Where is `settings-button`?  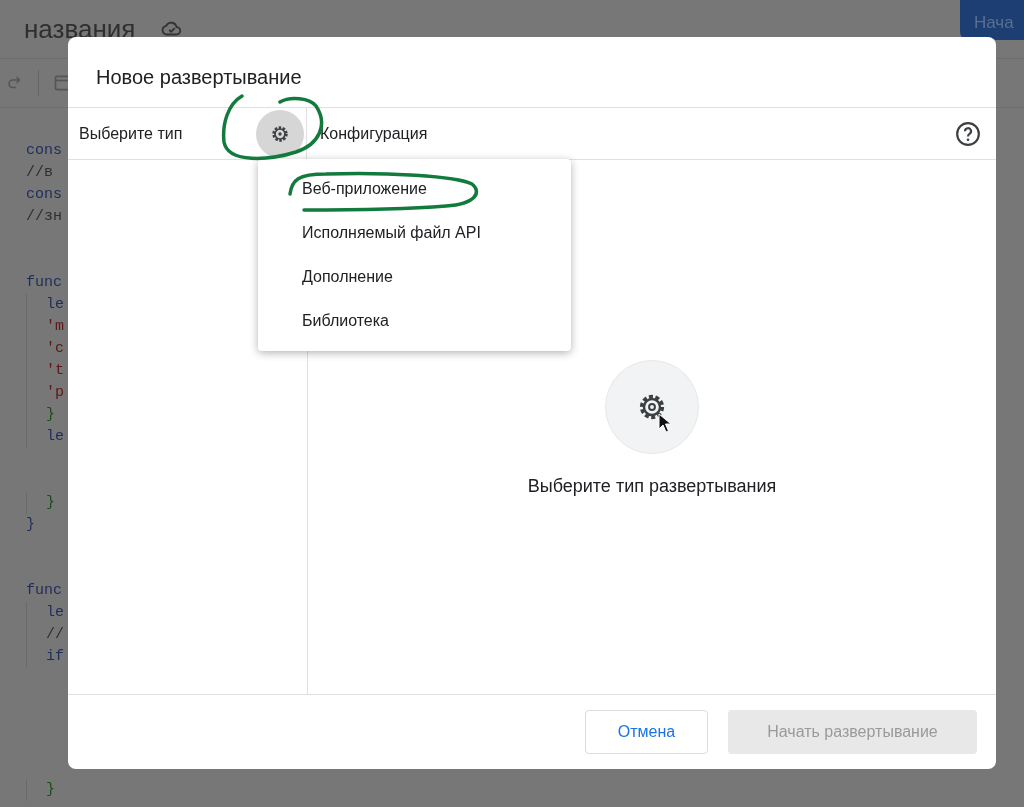 settings-button is located at coordinates (280, 133).